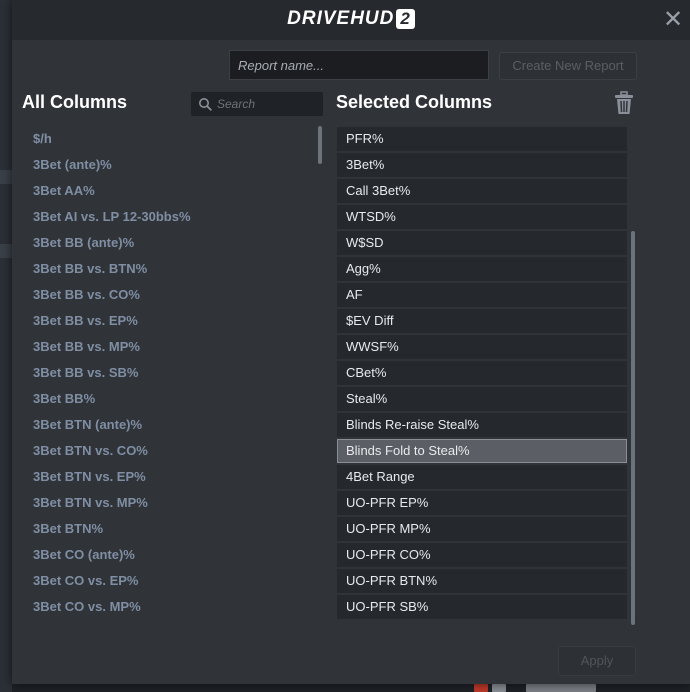  What do you see at coordinates (482, 503) in the screenshot?
I see `selected-columns-item: UO-PFR EP%` at bounding box center [482, 503].